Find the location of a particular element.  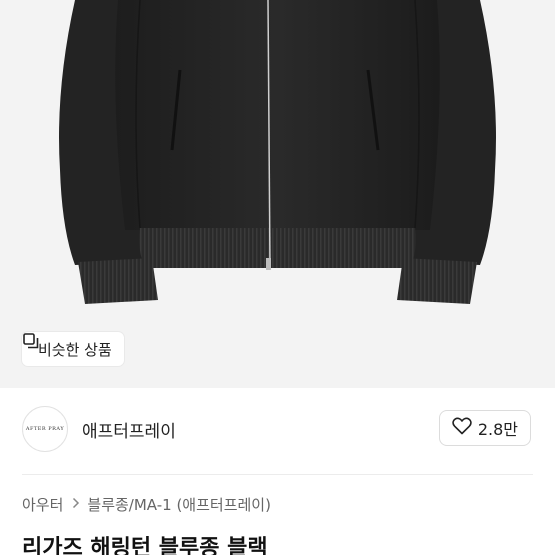

product-title: 리가즈 해링턴 블루종 블랙 is located at coordinates (145, 545).